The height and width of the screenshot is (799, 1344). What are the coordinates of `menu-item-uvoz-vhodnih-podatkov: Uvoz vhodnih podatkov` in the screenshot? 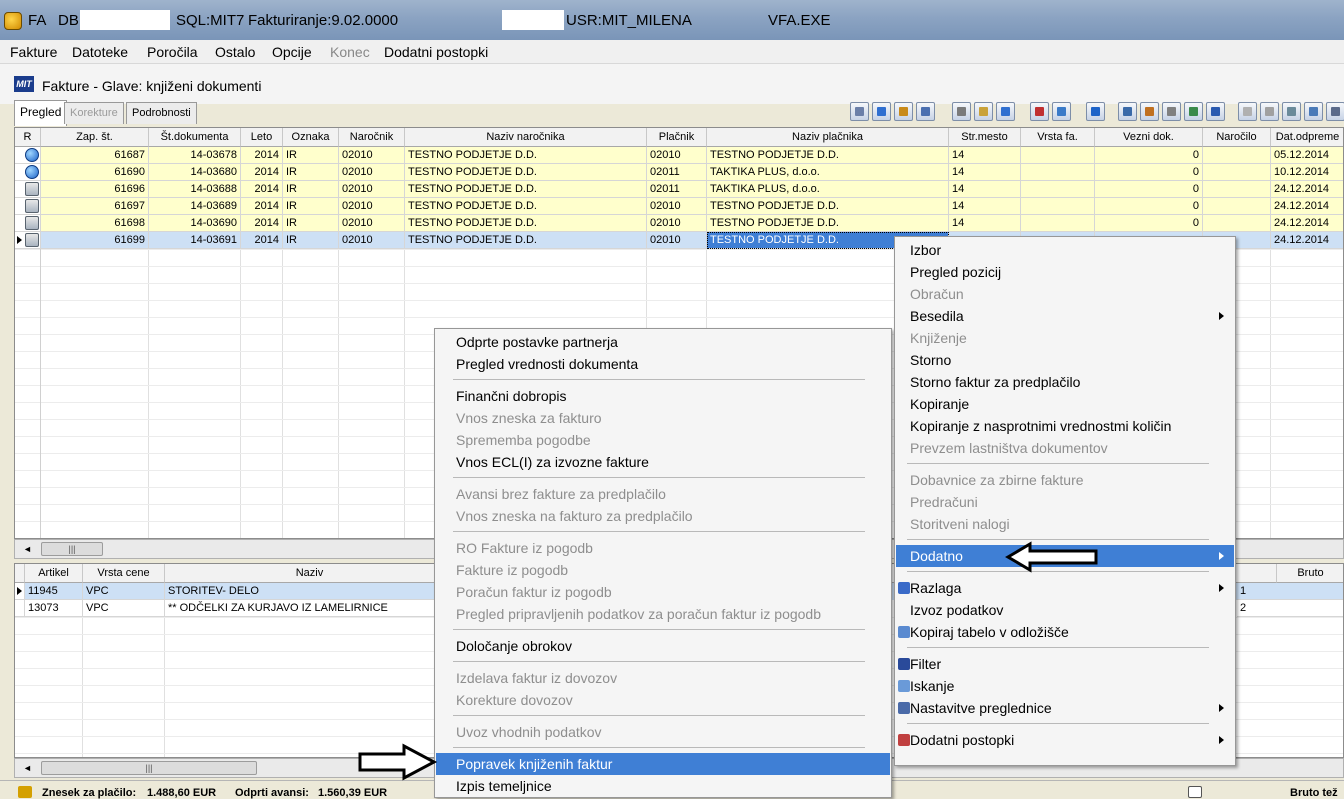 It's located at (663, 732).